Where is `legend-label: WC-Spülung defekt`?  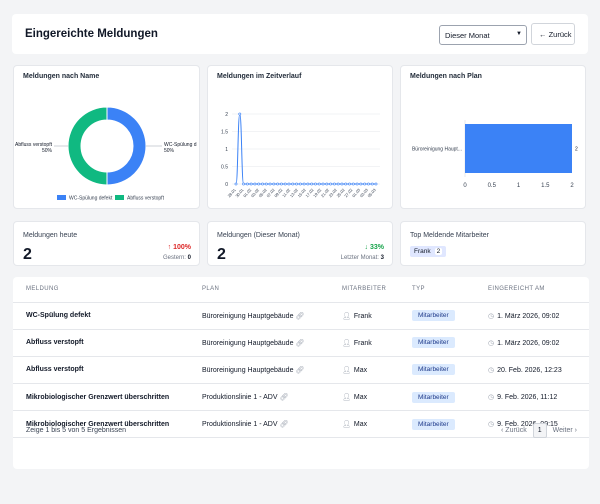
legend-label: WC-Spülung defekt is located at coordinates (91, 199).